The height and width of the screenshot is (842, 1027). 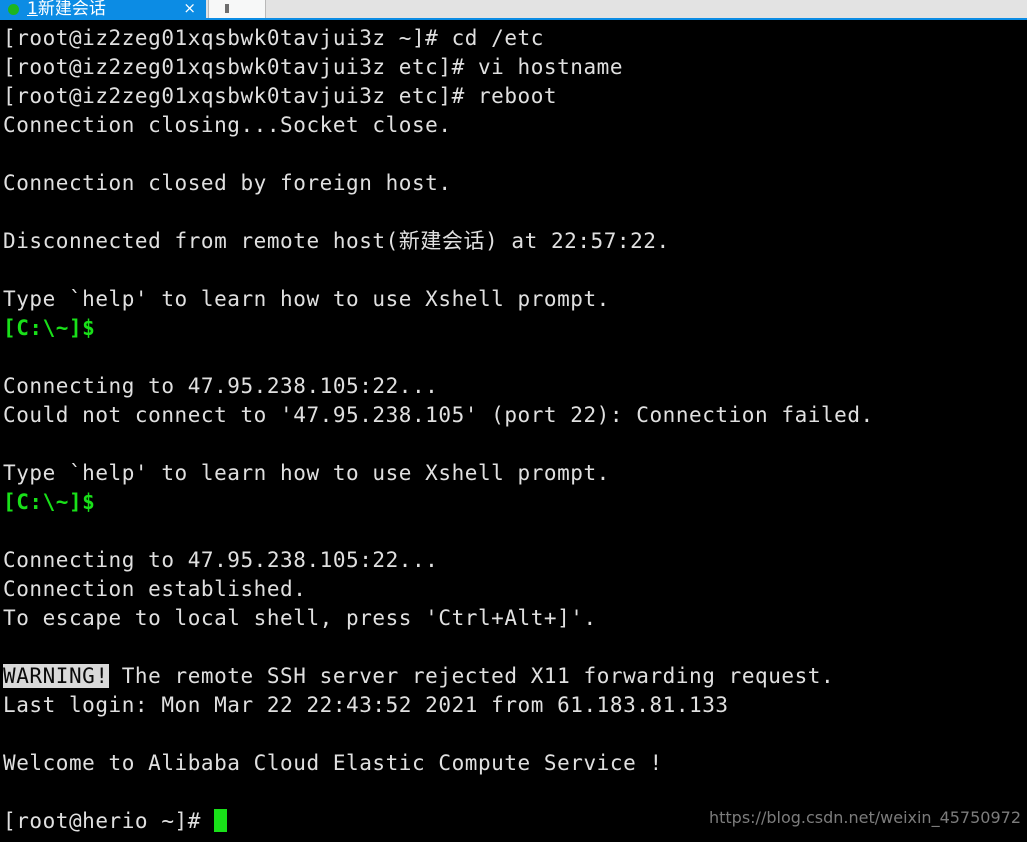 What do you see at coordinates (13, 9) in the screenshot?
I see `connection-status-dot` at bounding box center [13, 9].